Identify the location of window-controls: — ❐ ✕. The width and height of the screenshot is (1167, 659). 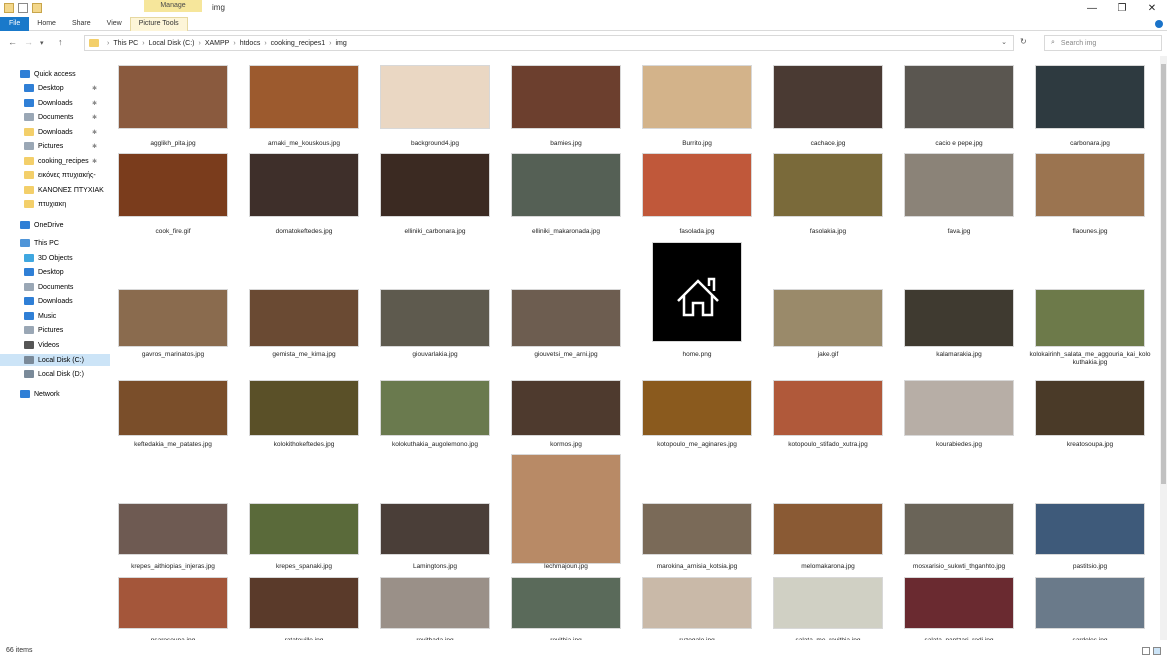
(1122, 9).